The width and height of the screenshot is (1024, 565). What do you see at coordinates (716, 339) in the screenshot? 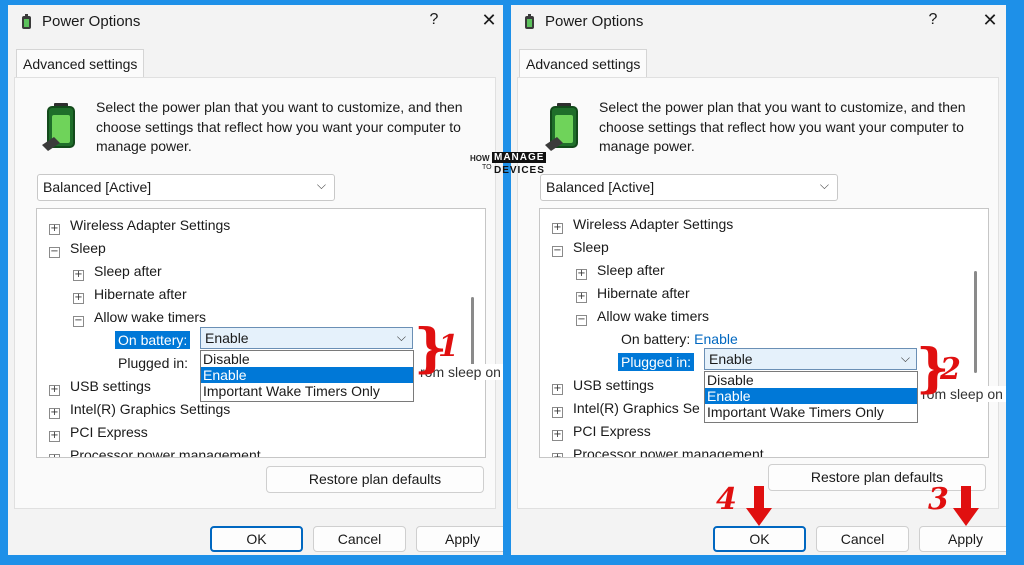
I see `on-battery-value-link: Enable` at bounding box center [716, 339].